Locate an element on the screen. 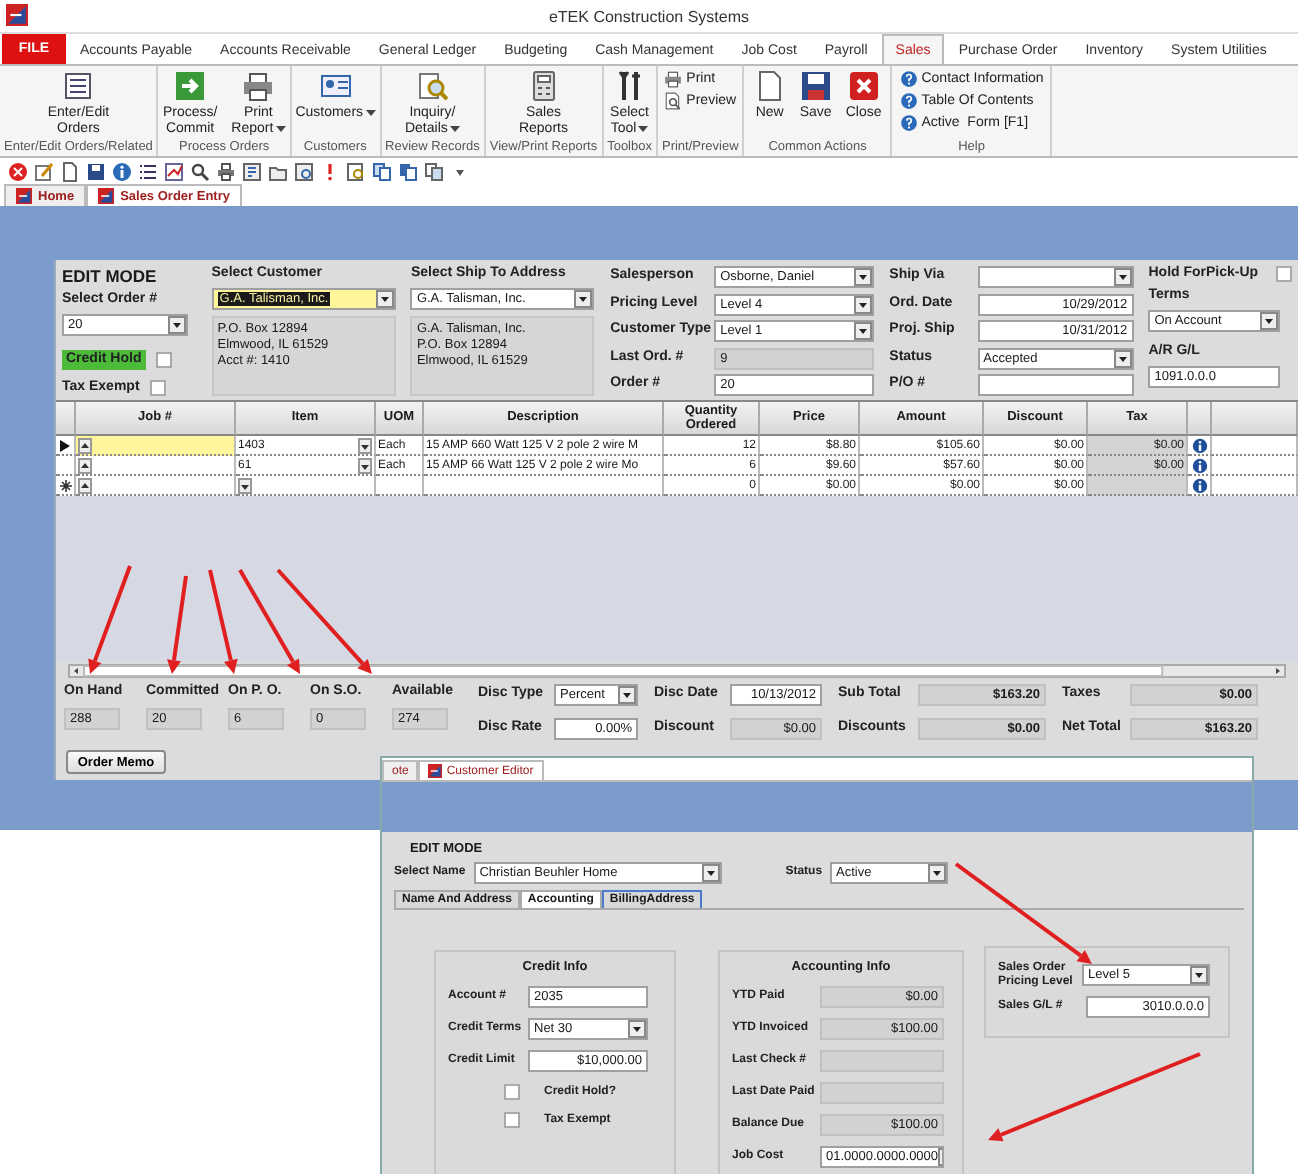 The height and width of the screenshot is (1174, 1298). magnifier-icon is located at coordinates (432, 86).